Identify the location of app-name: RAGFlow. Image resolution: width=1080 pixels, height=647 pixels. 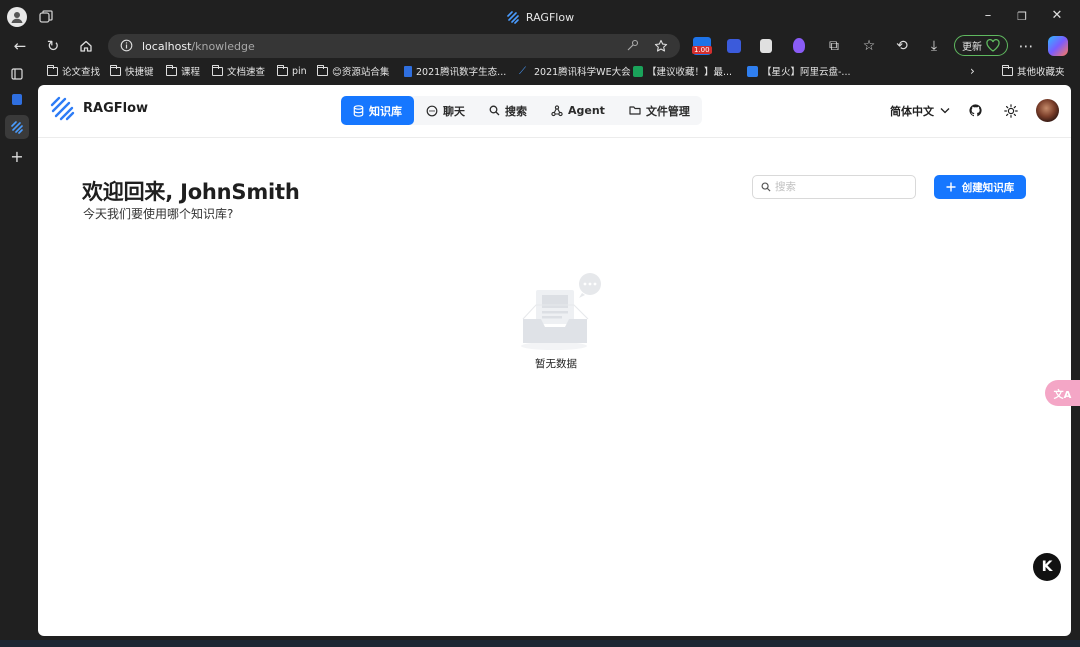
(116, 108).